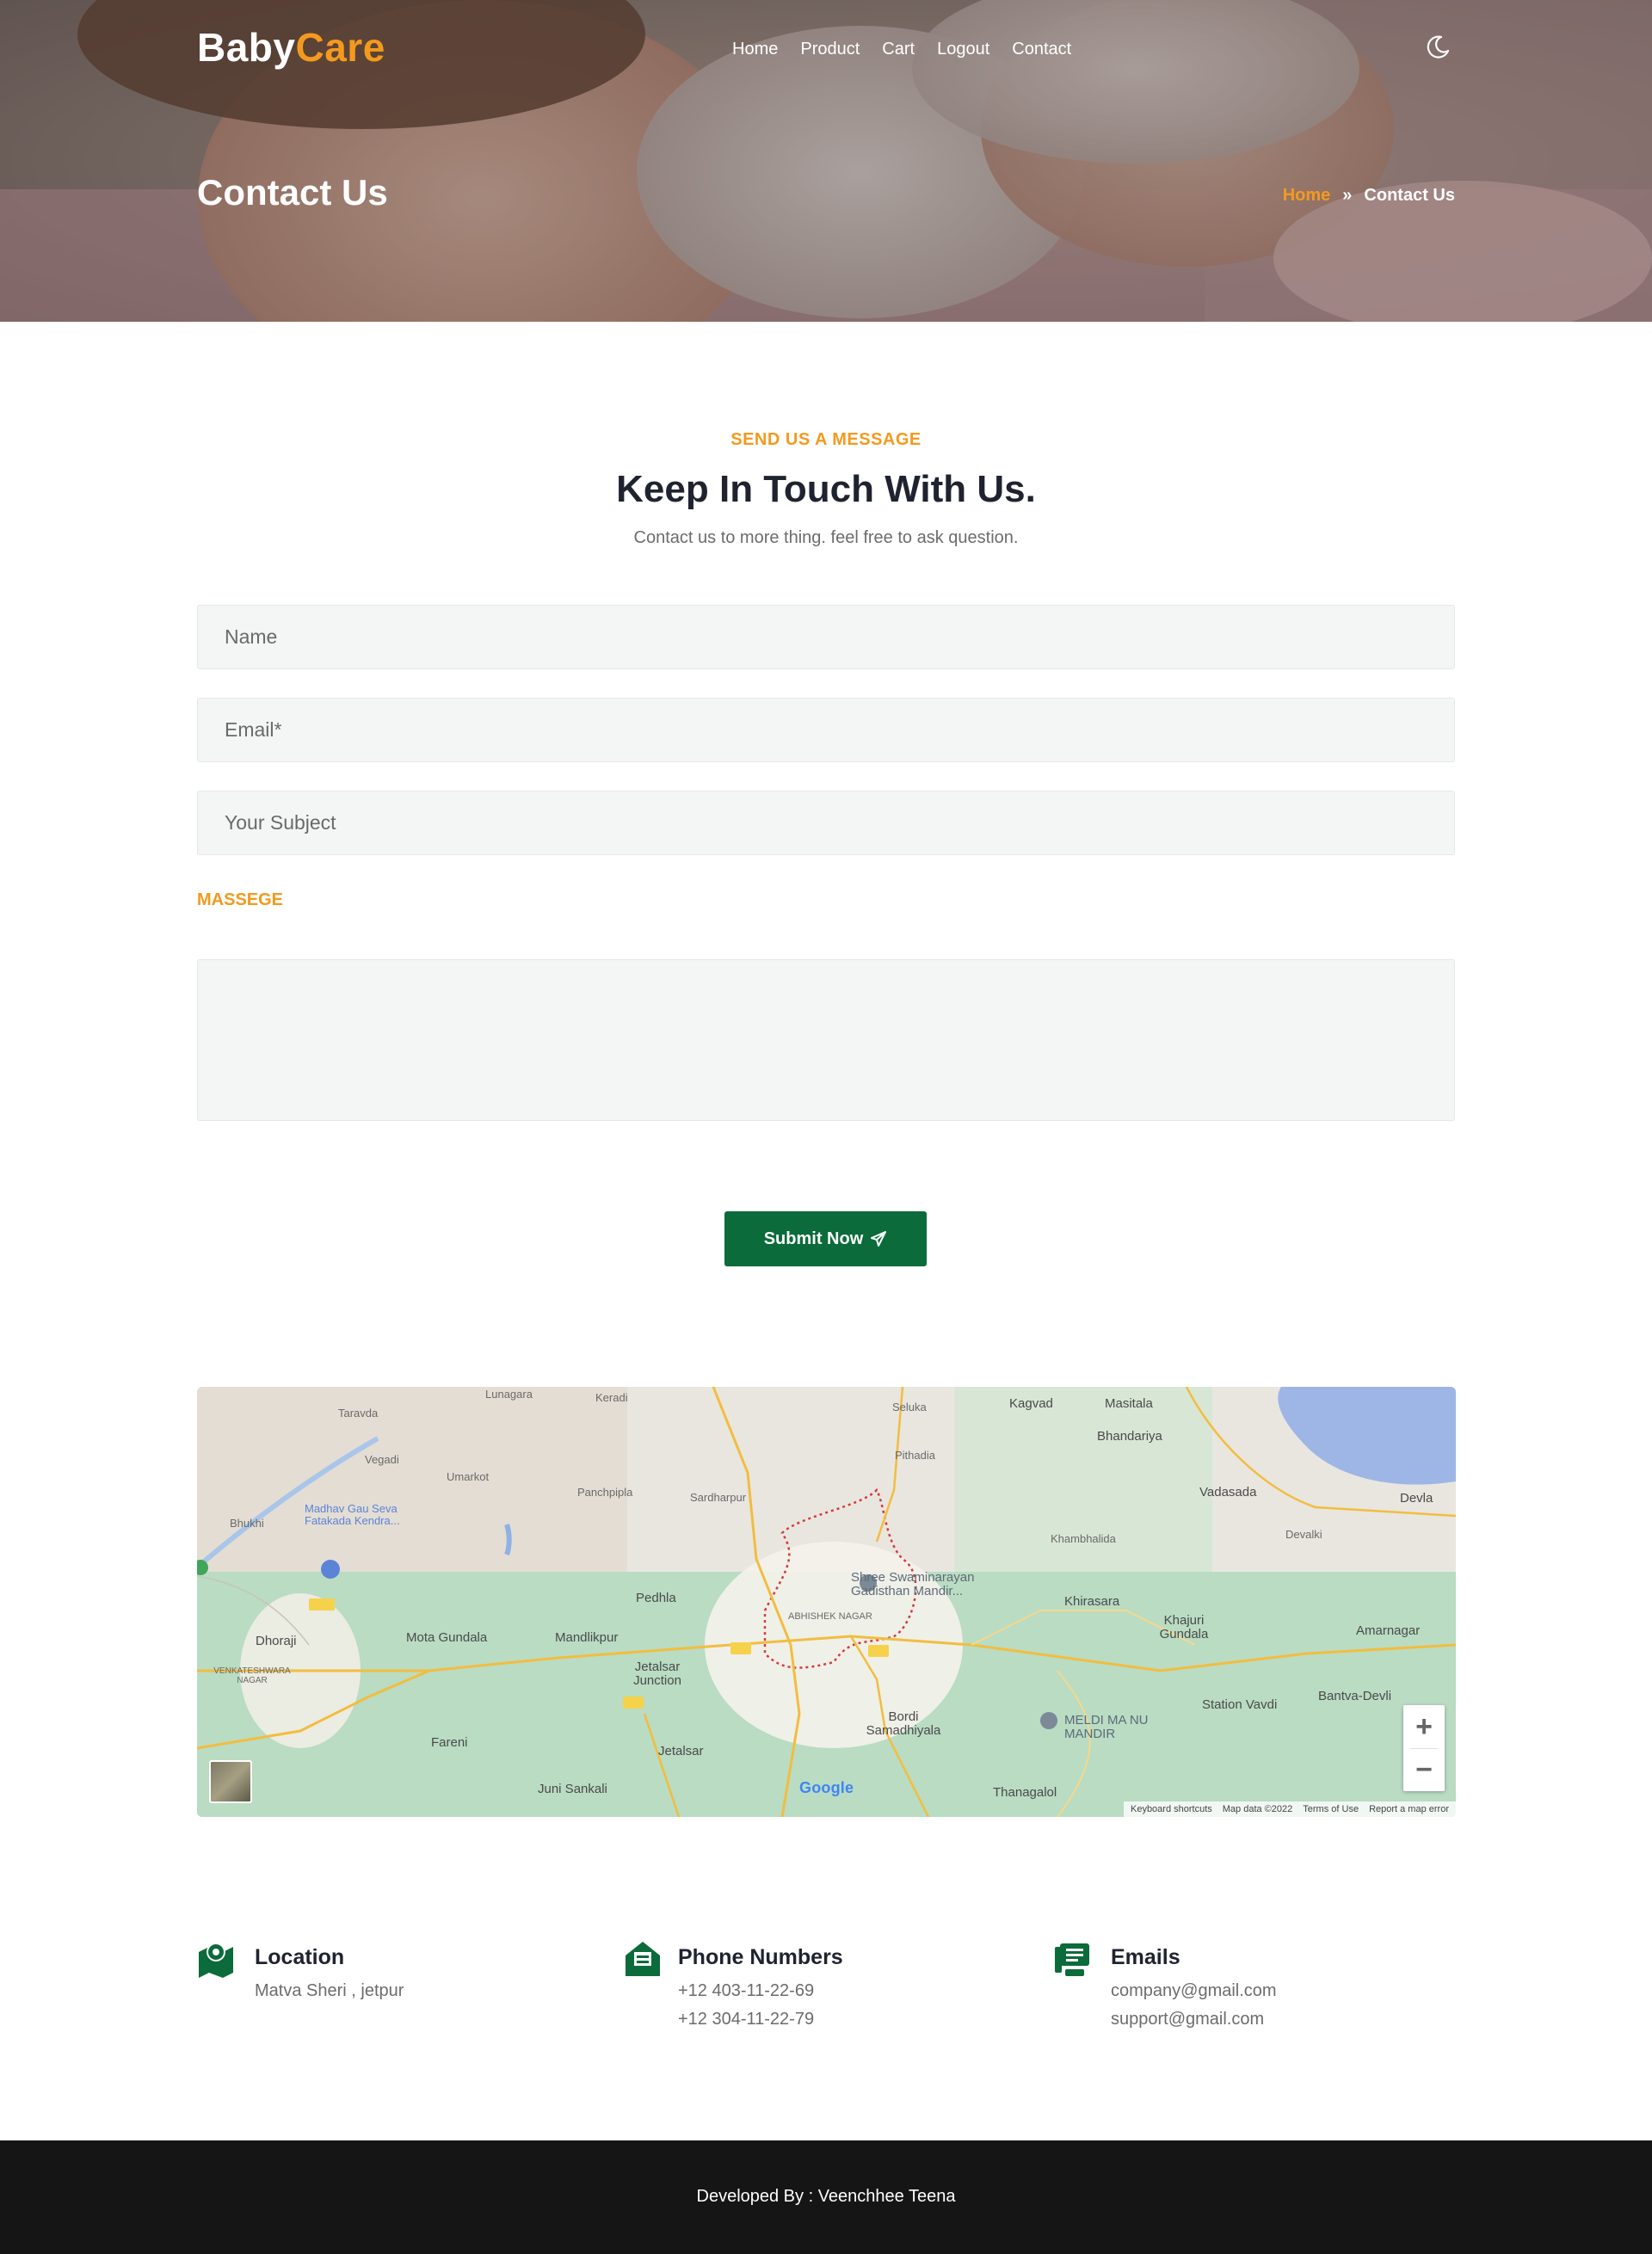 The width and height of the screenshot is (1652, 2254). What do you see at coordinates (1409, 1809) in the screenshot?
I see `map-report-link: Report a map error` at bounding box center [1409, 1809].